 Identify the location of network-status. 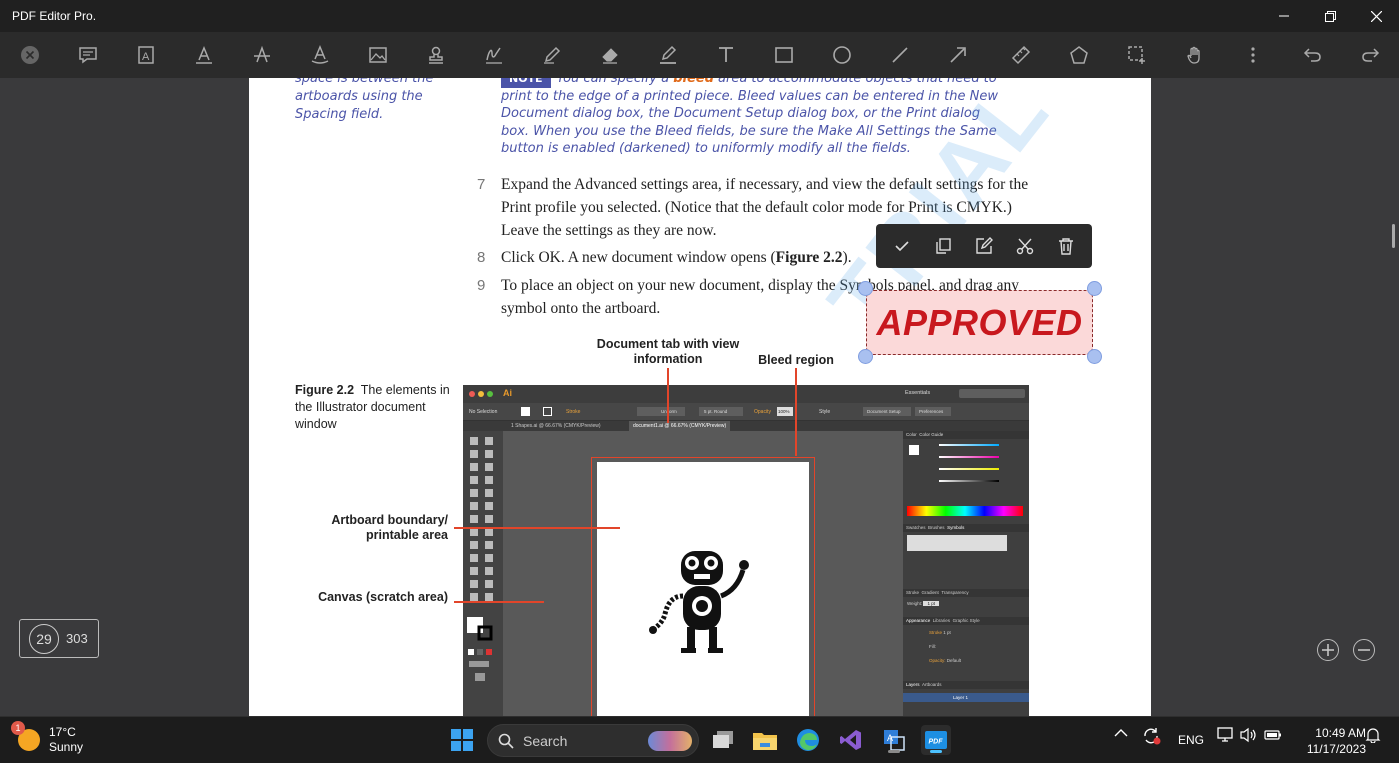
(1226, 736).